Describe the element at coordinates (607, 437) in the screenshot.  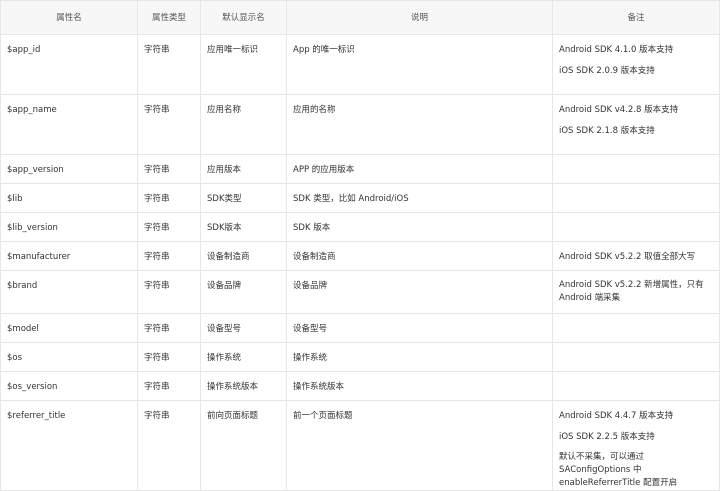
I see `note-line: iOS SDK 2.2.5 版本支持` at that location.